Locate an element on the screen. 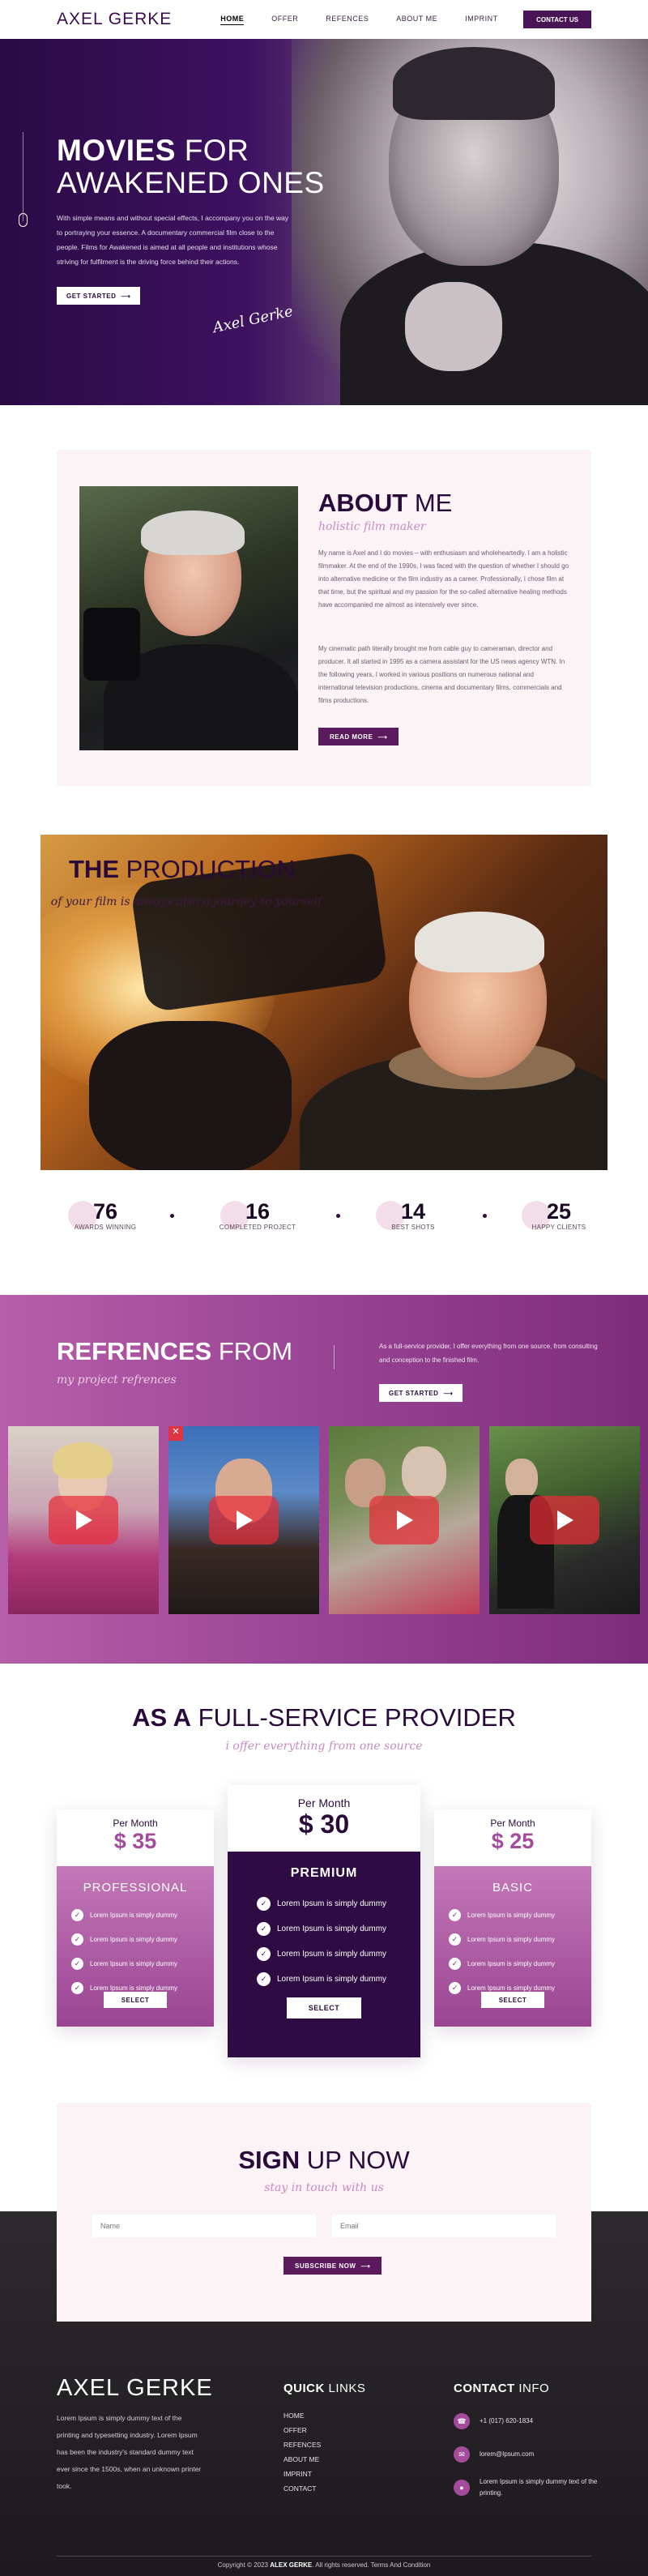  nav-link-references: REFENCES is located at coordinates (347, 20).